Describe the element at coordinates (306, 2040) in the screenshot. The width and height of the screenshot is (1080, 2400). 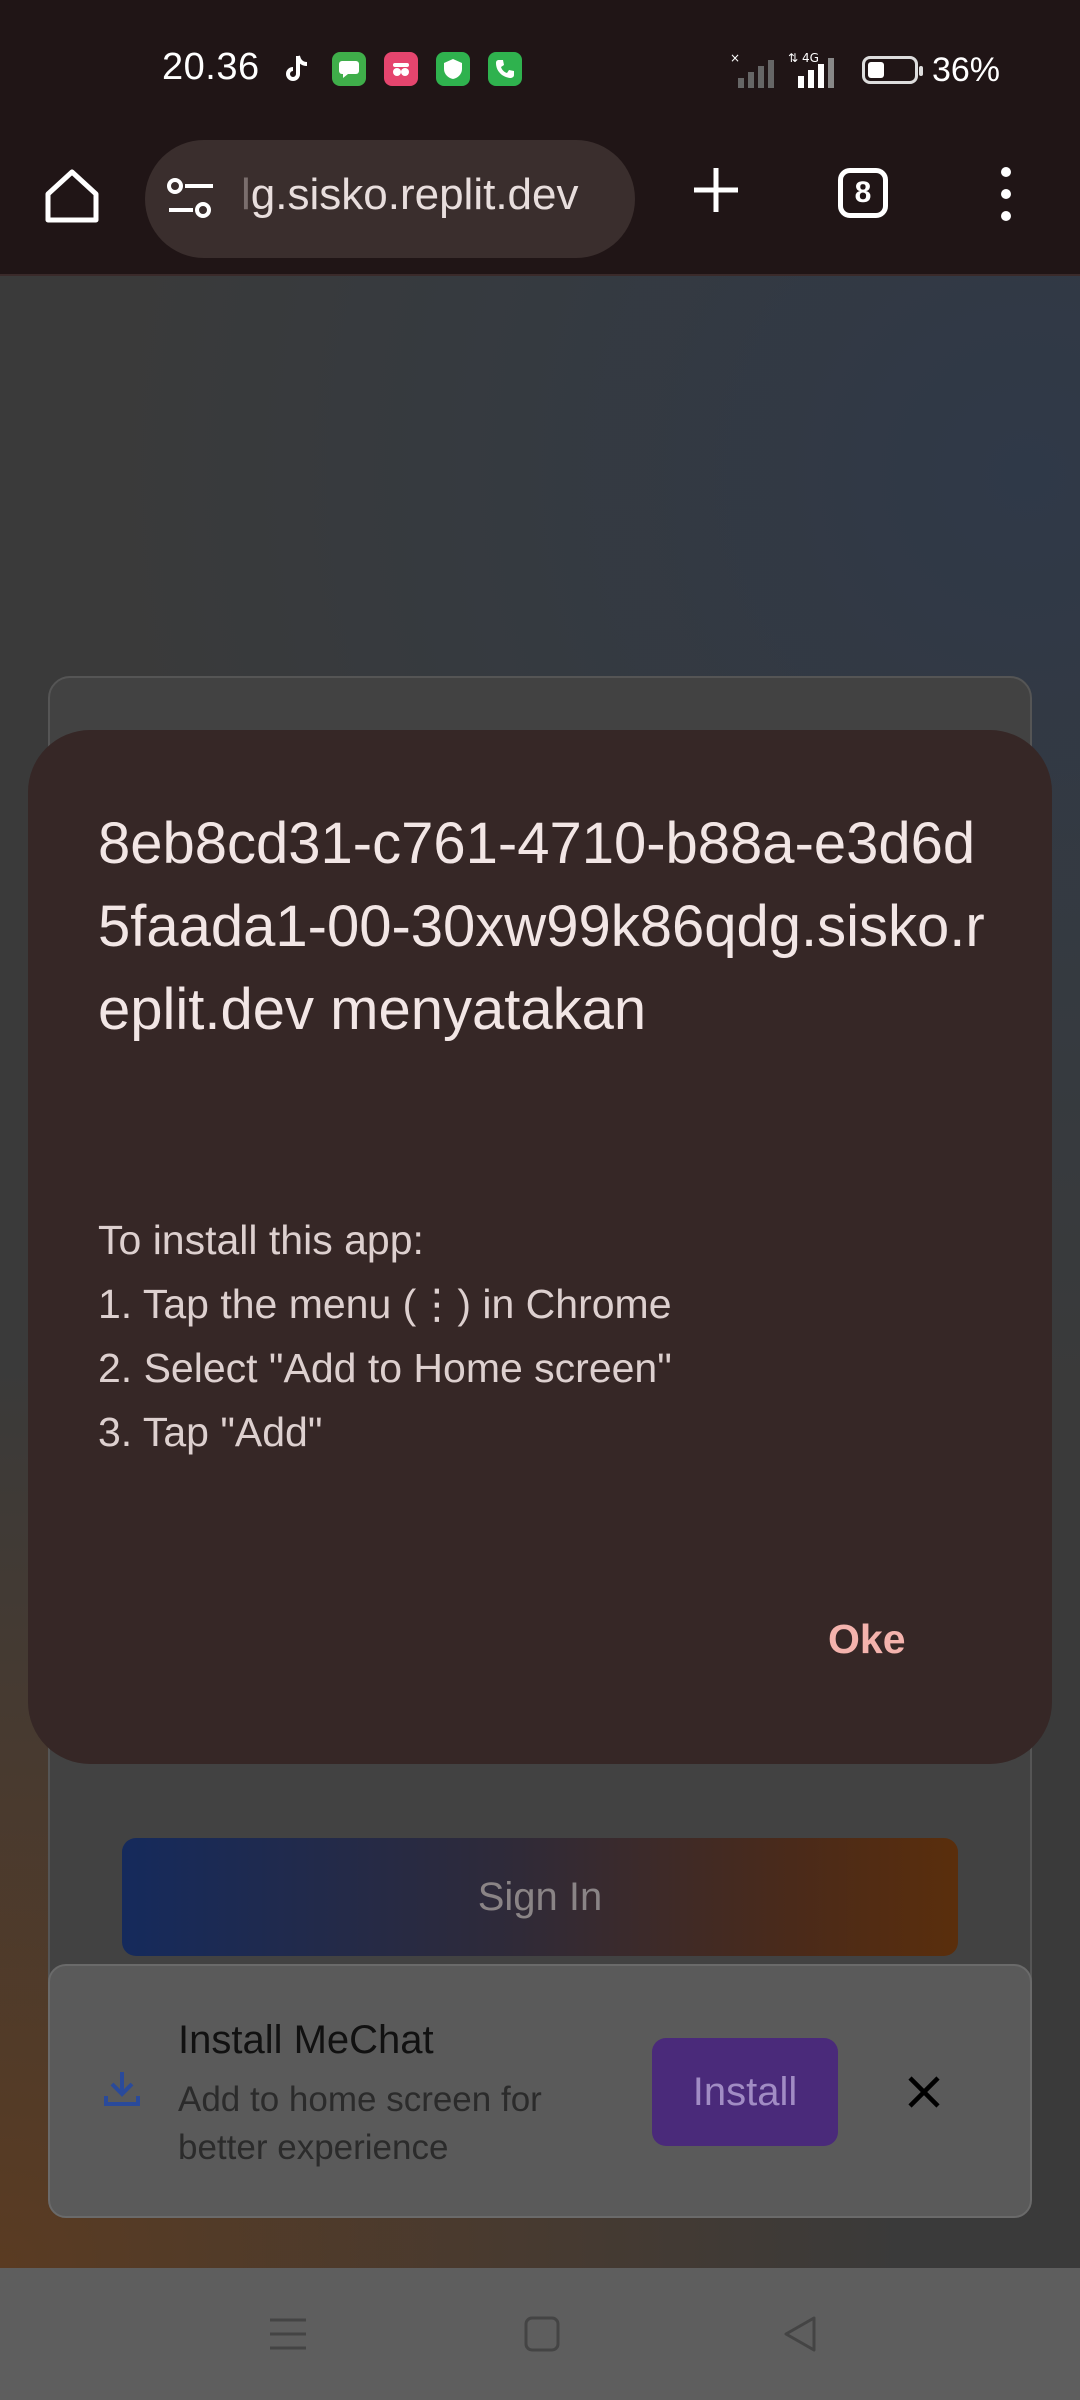
I see `install-banner-title: Install MeChat` at that location.